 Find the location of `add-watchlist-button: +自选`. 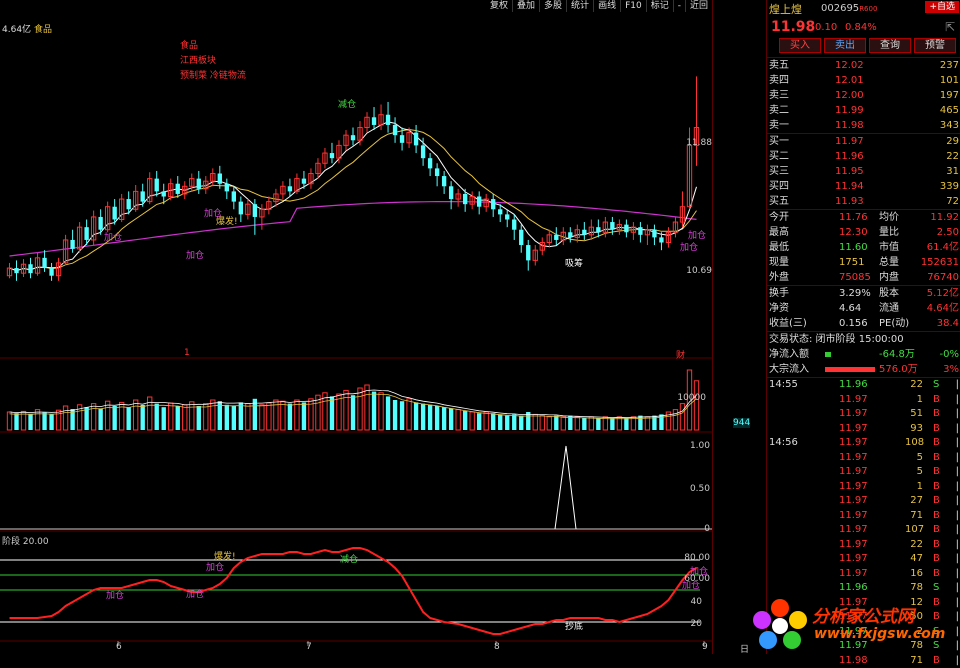

add-watchlist-button: +自选 is located at coordinates (942, 7).